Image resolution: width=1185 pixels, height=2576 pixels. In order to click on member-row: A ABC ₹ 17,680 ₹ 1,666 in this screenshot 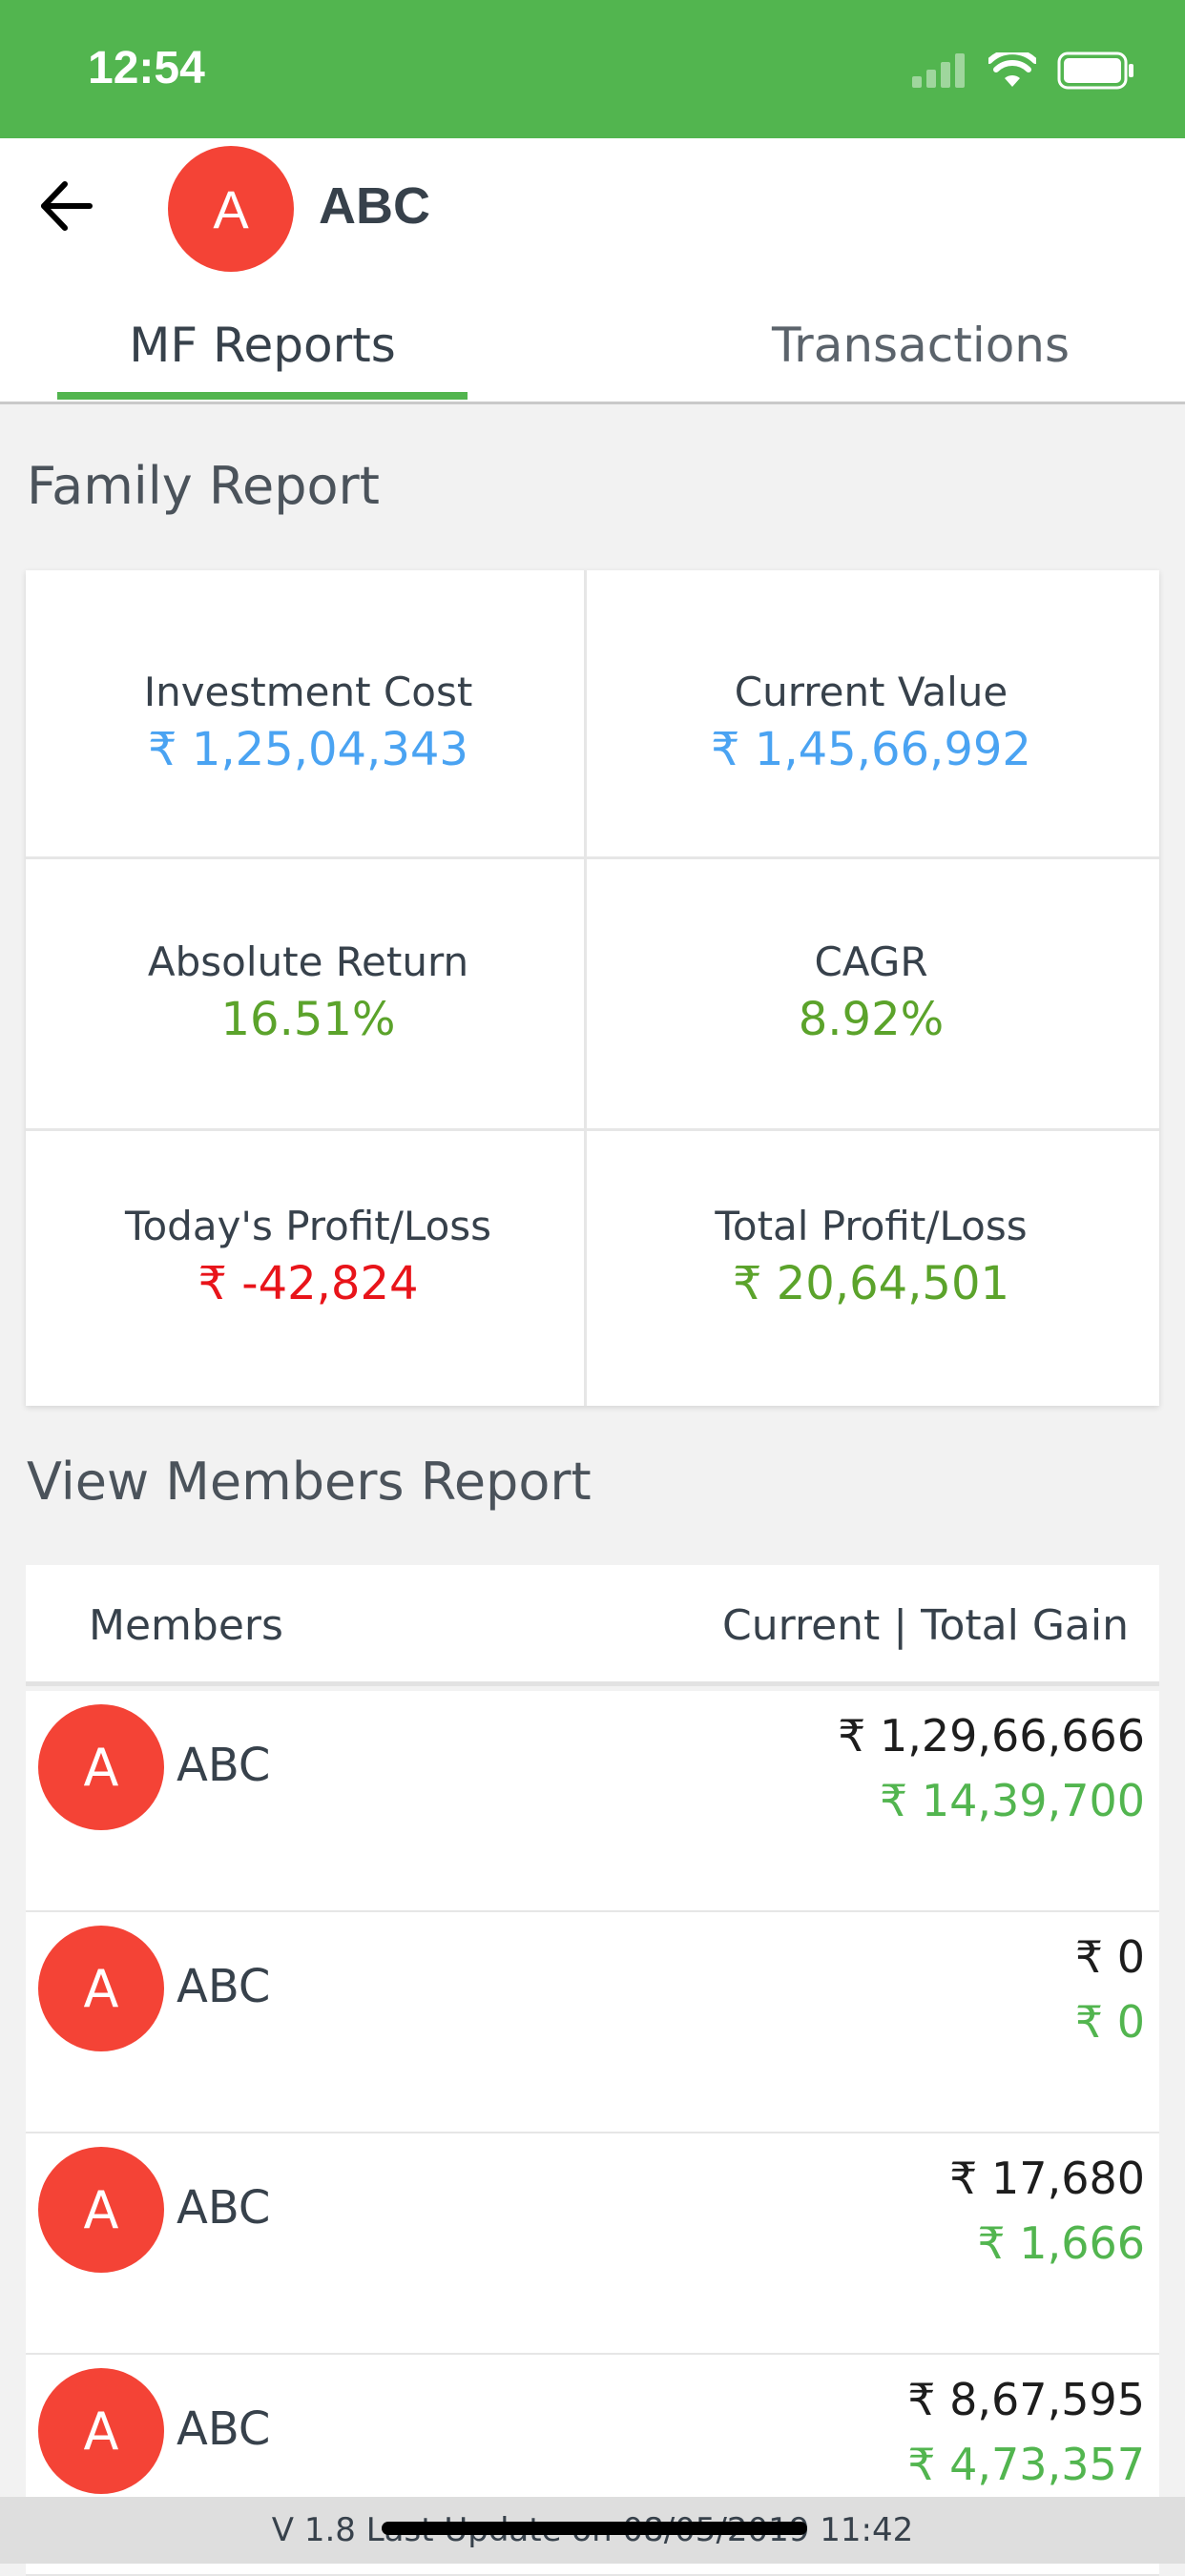, I will do `click(592, 2244)`.